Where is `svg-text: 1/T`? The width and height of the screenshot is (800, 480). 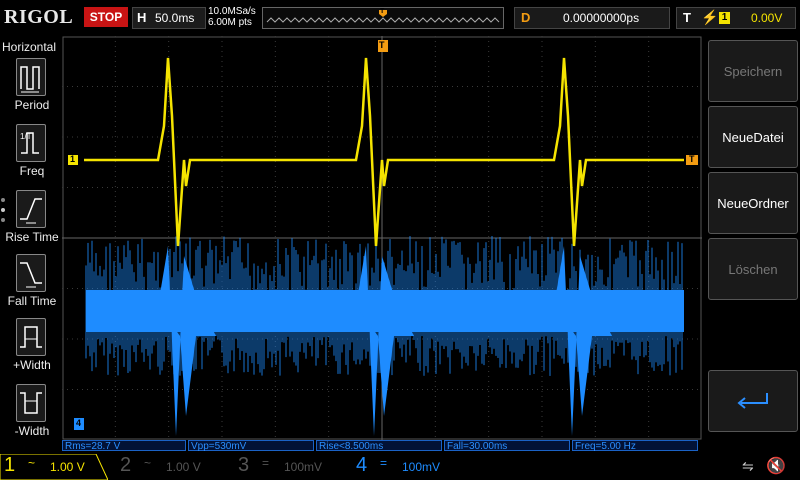
svg-text: 1/T is located at coordinates (26, 136).